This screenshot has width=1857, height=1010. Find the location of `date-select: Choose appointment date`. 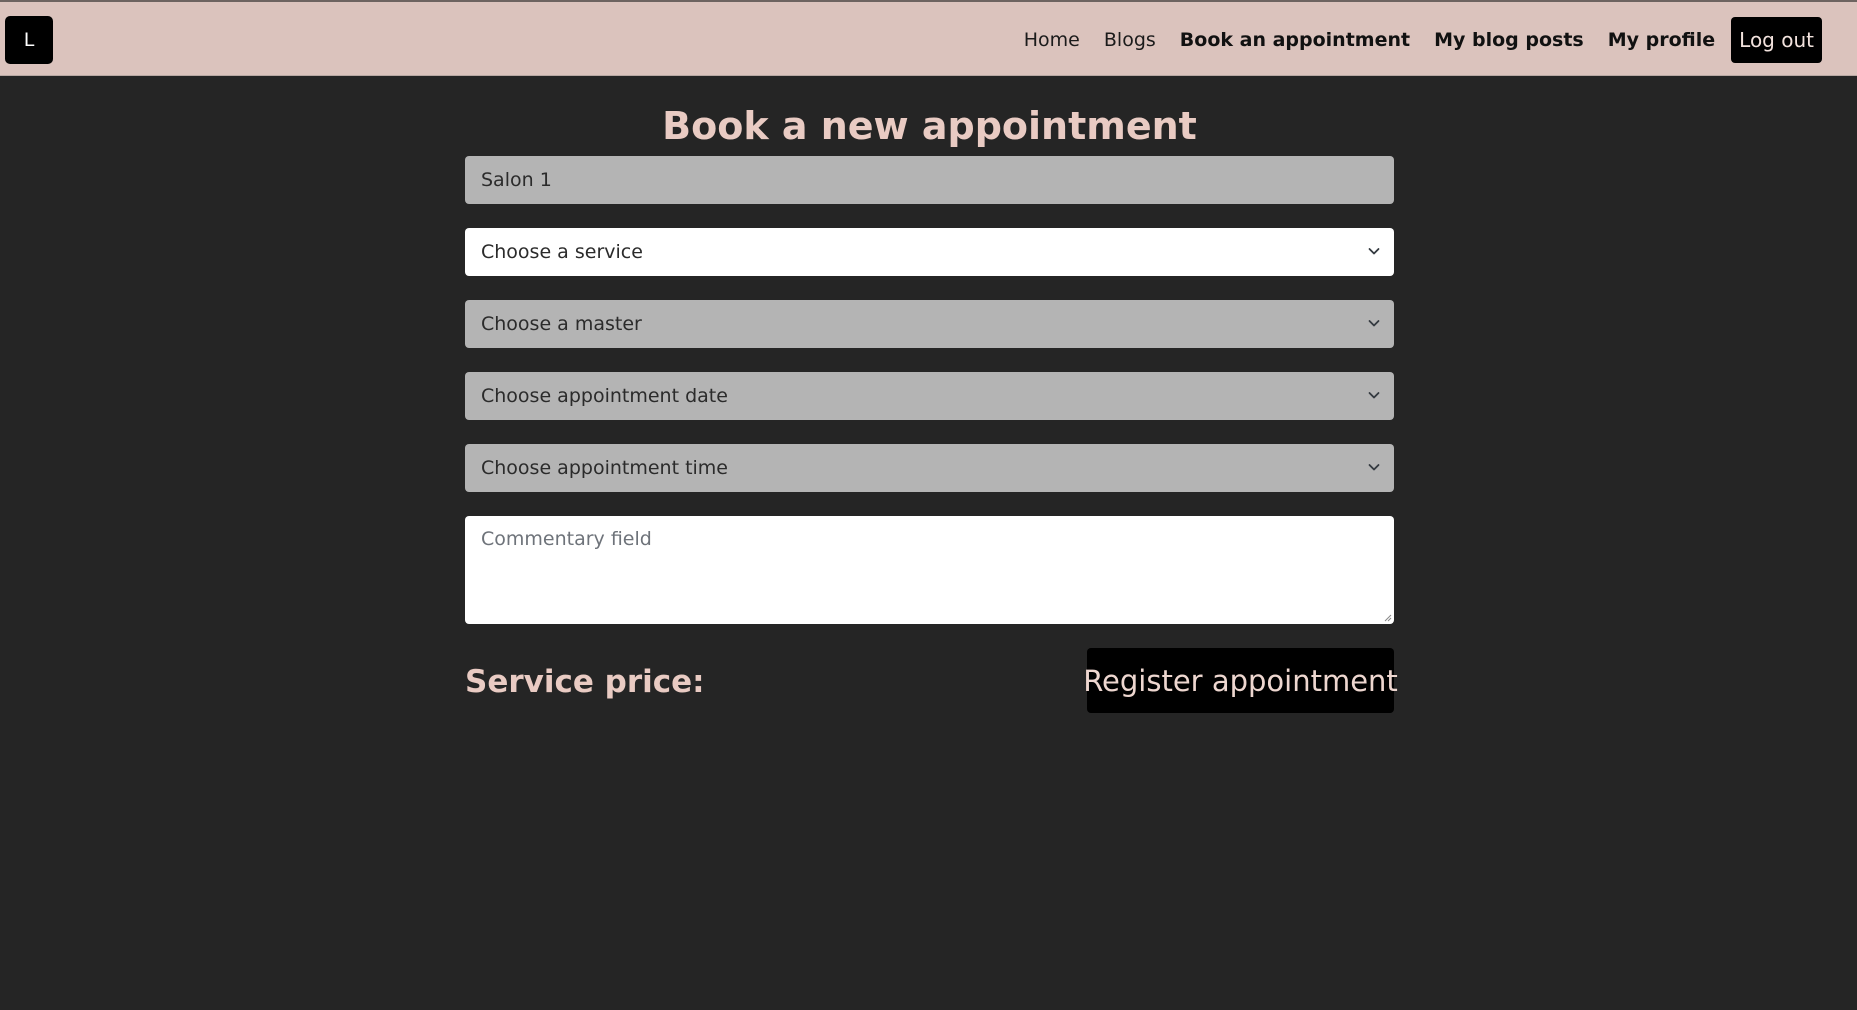

date-select: Choose appointment date is located at coordinates (929, 396).